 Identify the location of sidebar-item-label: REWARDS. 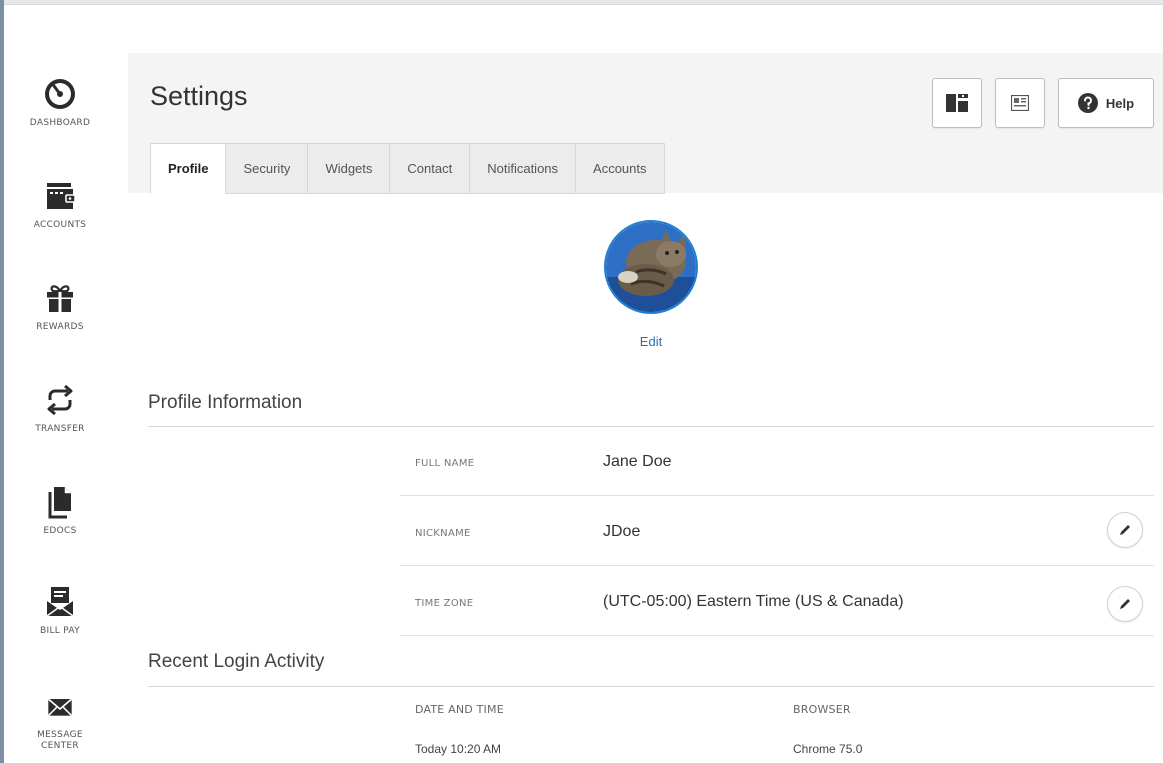
(60, 327).